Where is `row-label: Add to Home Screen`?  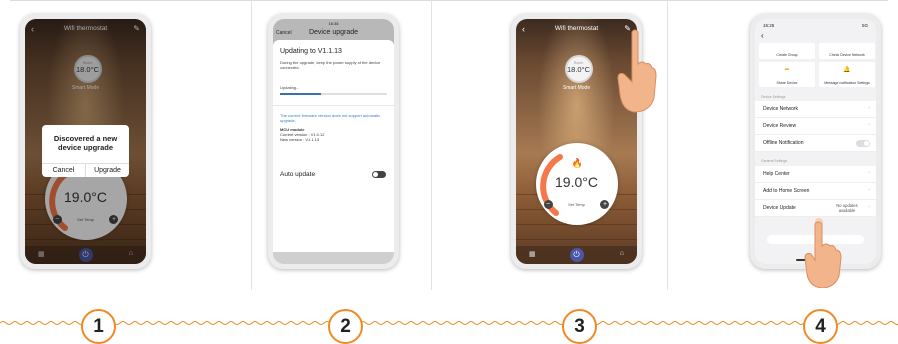
row-label: Add to Home Screen is located at coordinates (786, 191).